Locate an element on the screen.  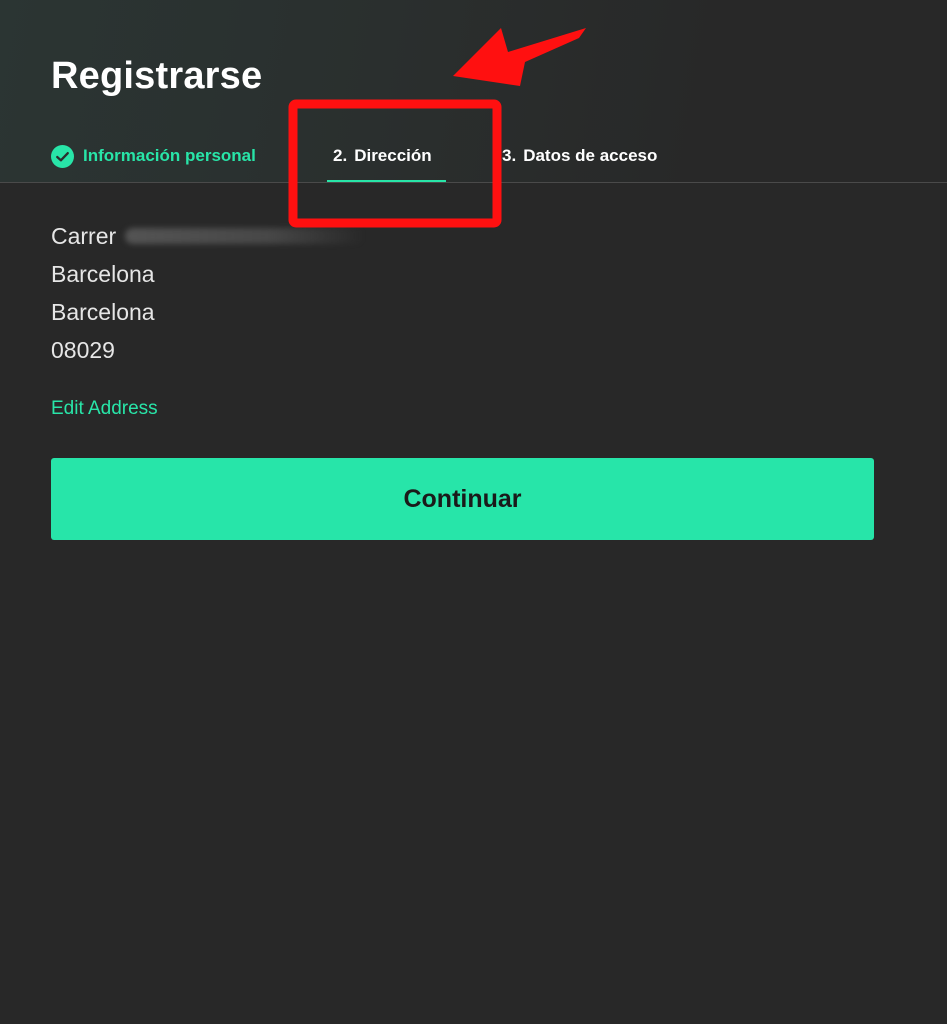
address-street: Carrer is located at coordinates (208, 236).